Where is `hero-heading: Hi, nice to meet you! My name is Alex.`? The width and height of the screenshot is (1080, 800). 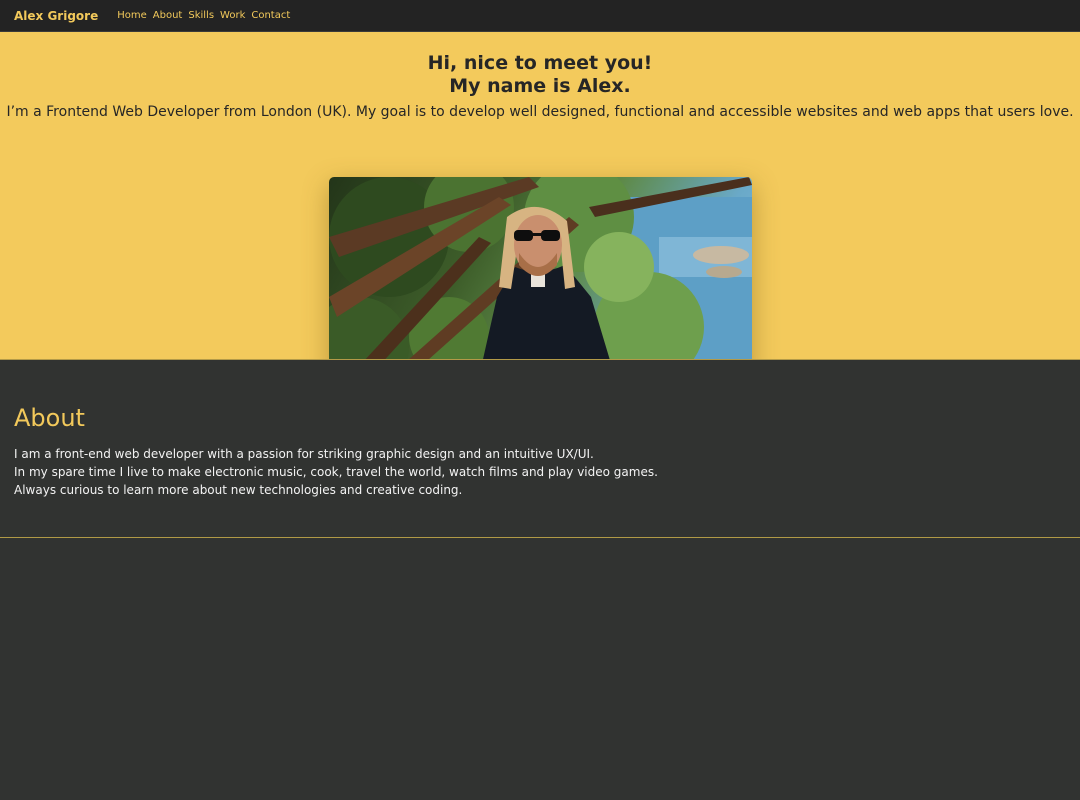
hero-heading: Hi, nice to meet you! My name is Alex. is located at coordinates (540, 65).